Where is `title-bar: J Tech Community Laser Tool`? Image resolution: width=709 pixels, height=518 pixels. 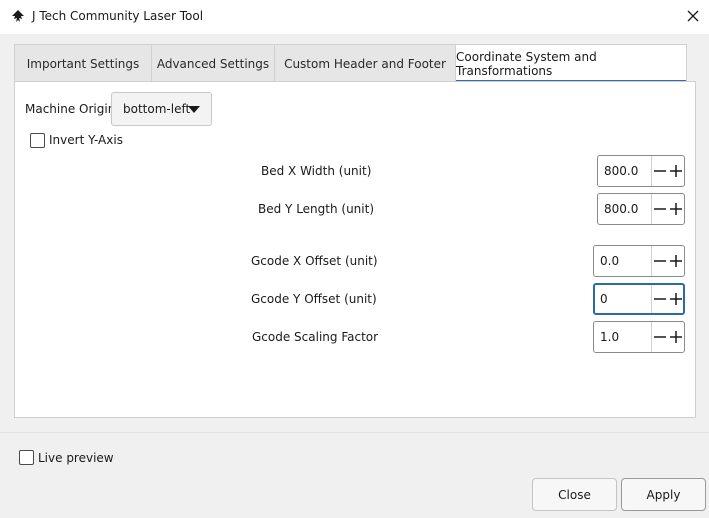 title-bar: J Tech Community Laser Tool is located at coordinates (354, 17).